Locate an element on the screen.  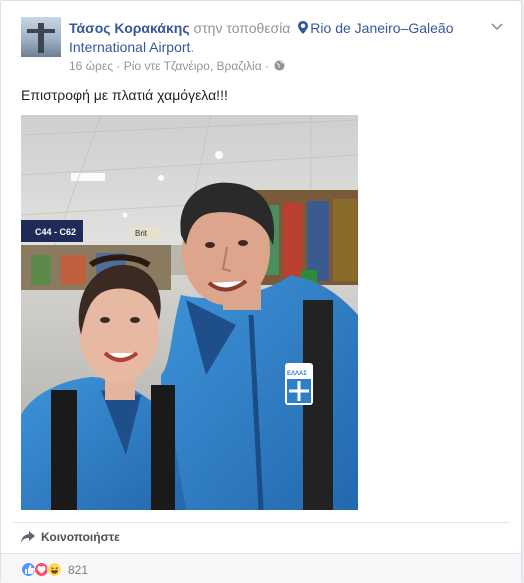
haha-reaction-icon is located at coordinates (54, 569).